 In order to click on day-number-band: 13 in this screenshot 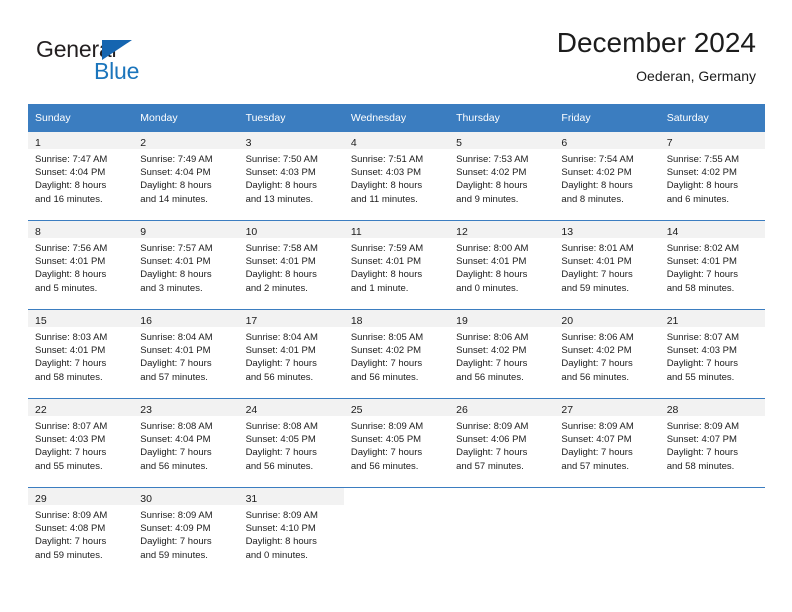, I will do `click(607, 229)`.